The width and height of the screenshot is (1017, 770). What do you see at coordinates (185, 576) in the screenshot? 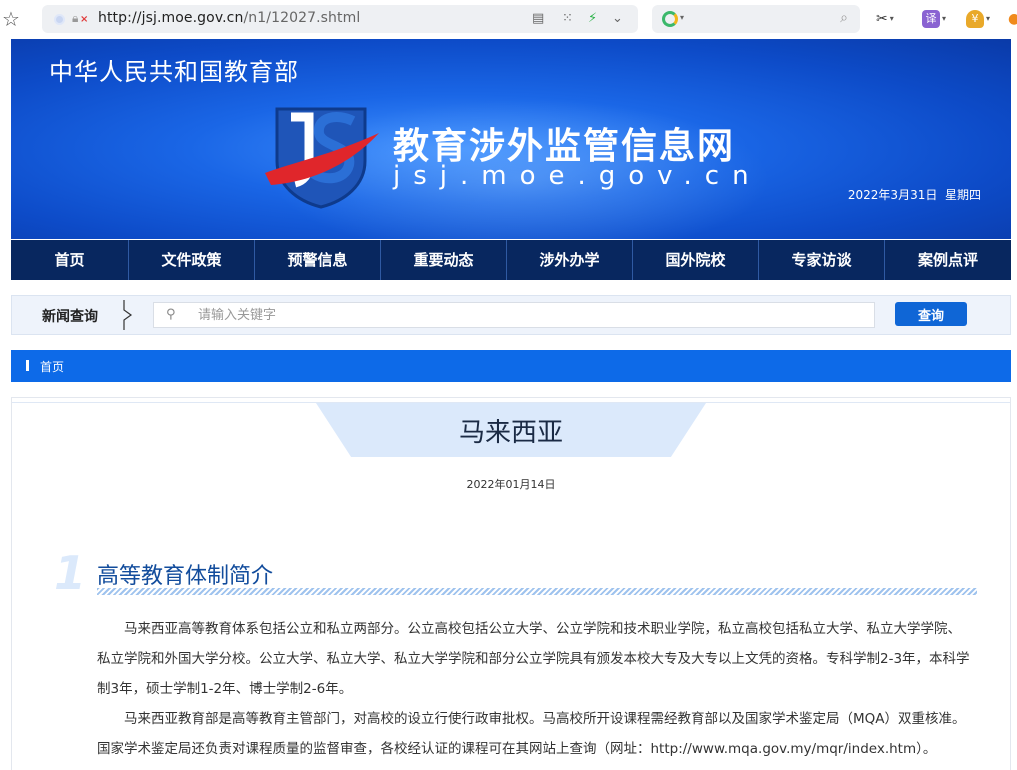
I see `section-title: 高等教育体制简介` at bounding box center [185, 576].